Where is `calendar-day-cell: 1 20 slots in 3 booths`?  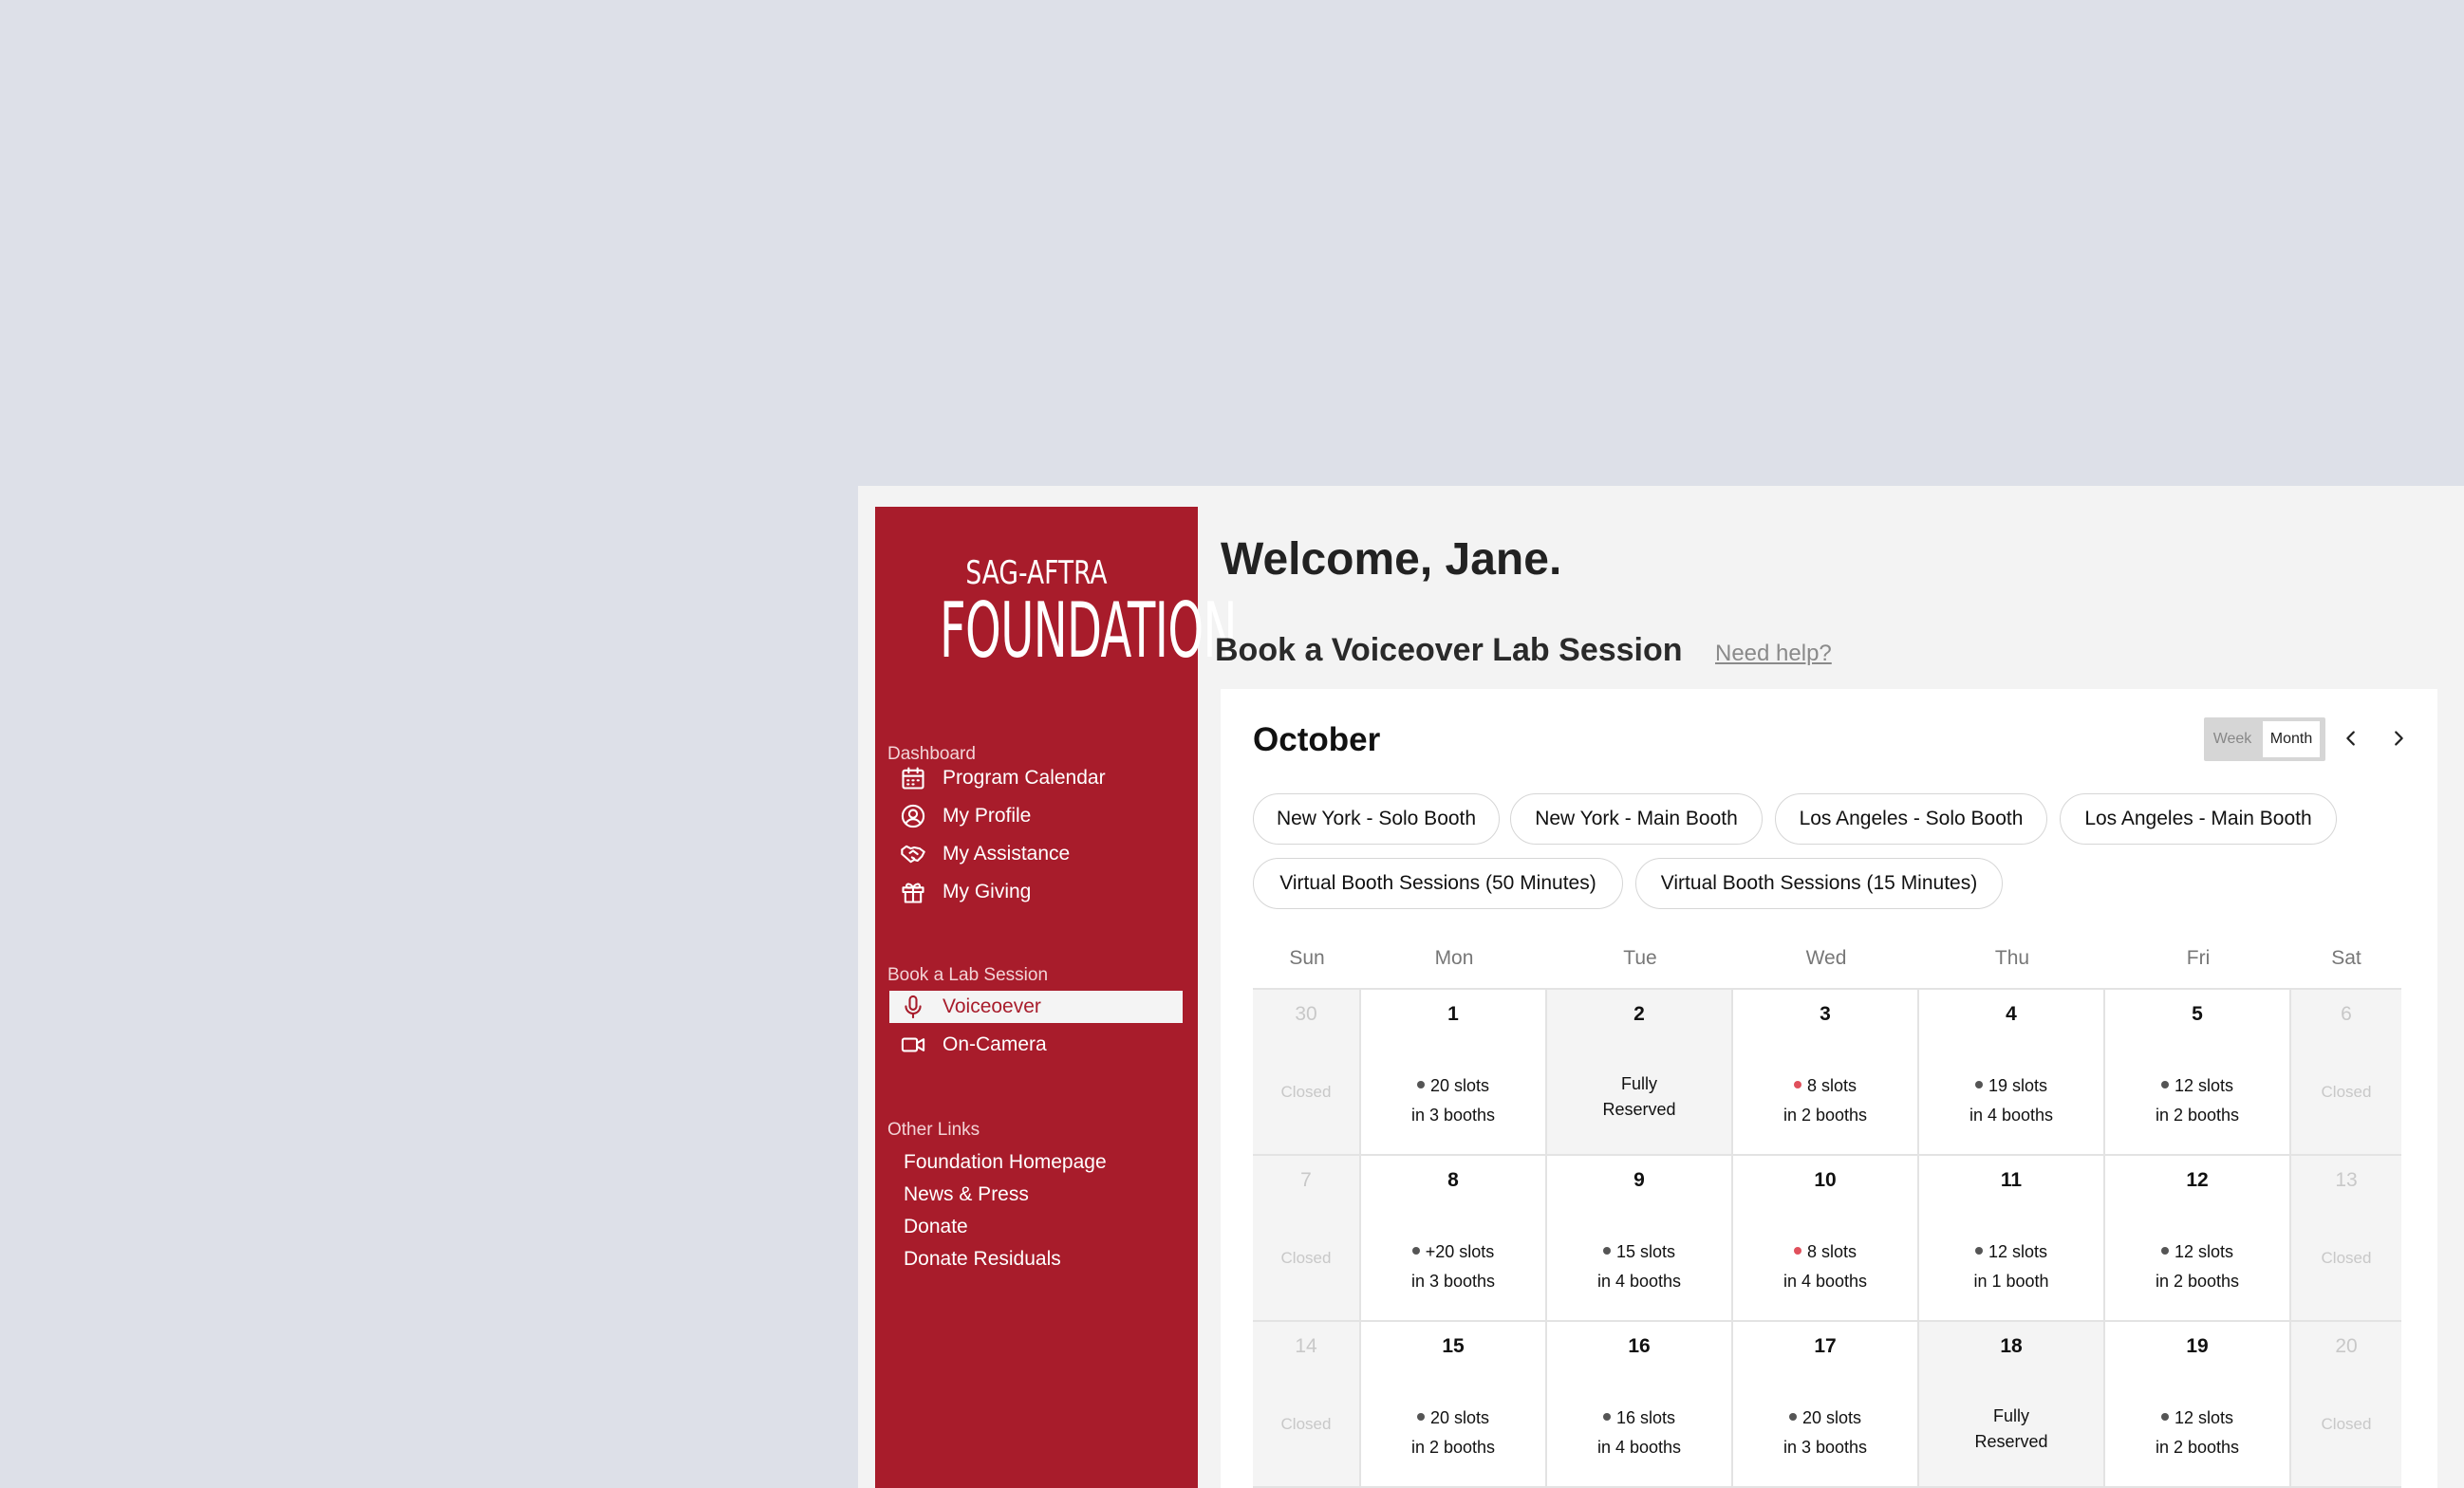
calendar-day-cell: 1 20 slots in 3 booths is located at coordinates (1454, 1073).